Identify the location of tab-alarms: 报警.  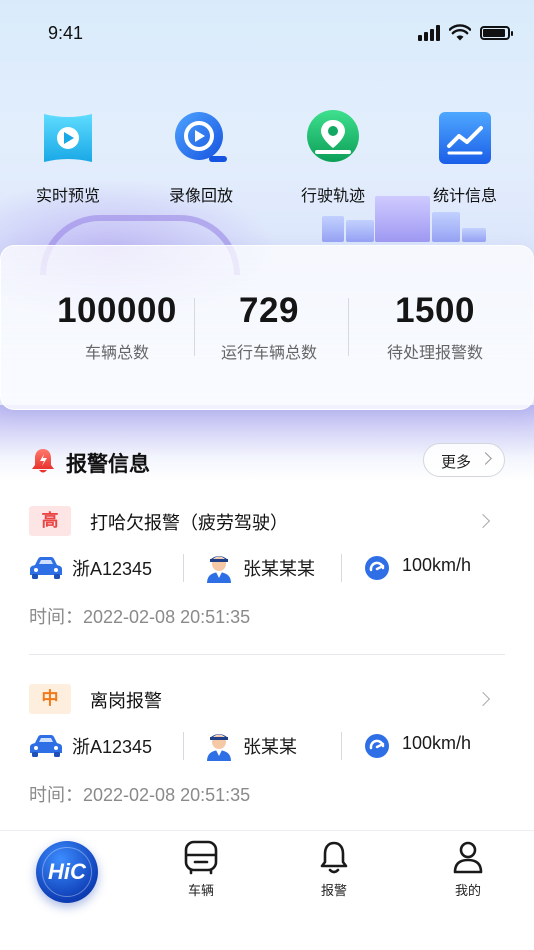
(334, 869).